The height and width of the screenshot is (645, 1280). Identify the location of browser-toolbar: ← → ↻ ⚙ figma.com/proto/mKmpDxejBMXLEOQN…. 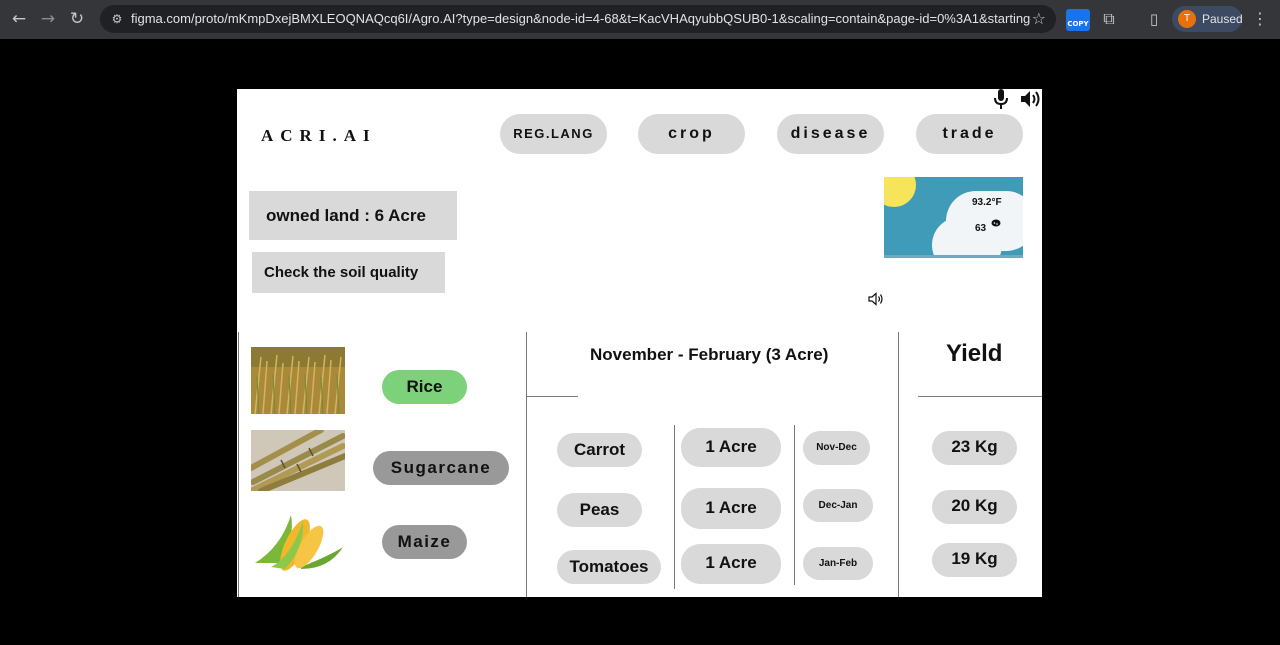
(640, 19).